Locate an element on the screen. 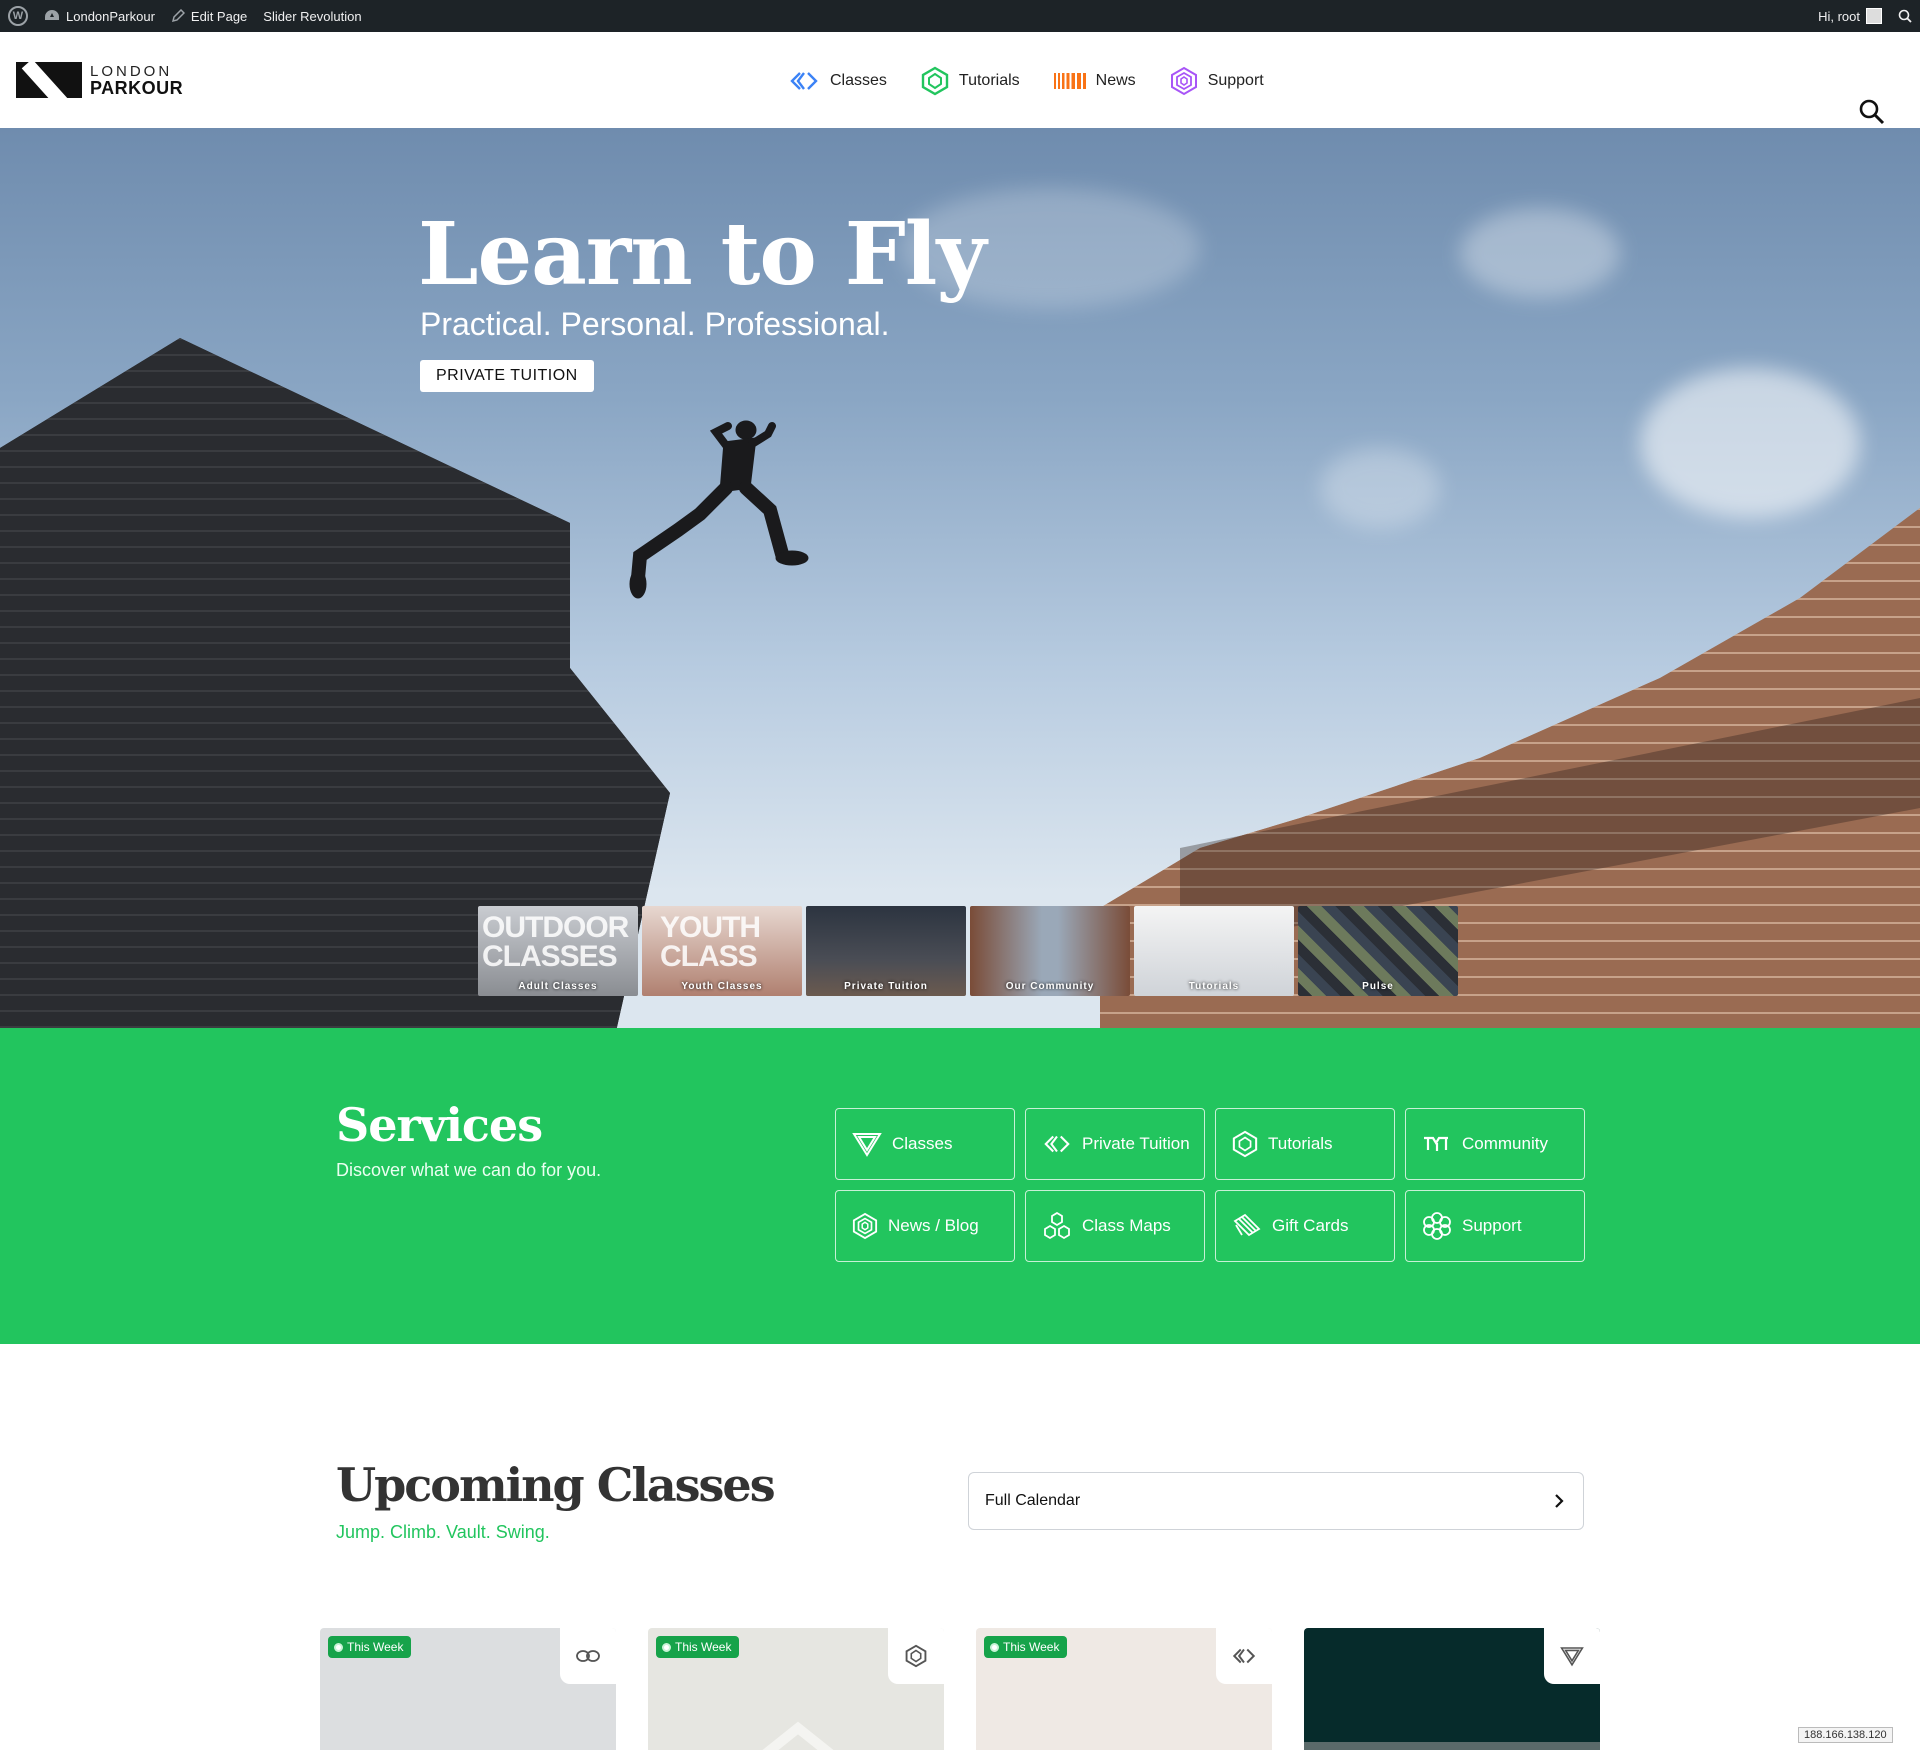 This screenshot has width=1920, height=1750. thumb-youth-classes: YOUTH CLASS Youth Classes is located at coordinates (722, 951).